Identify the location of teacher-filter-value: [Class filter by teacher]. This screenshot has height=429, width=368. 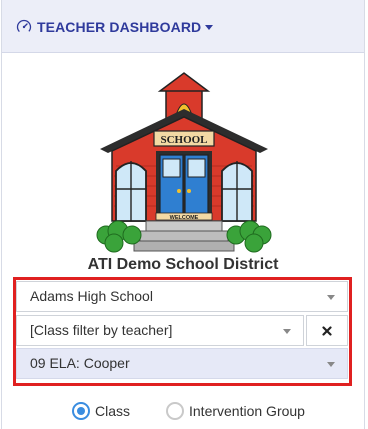
(101, 330).